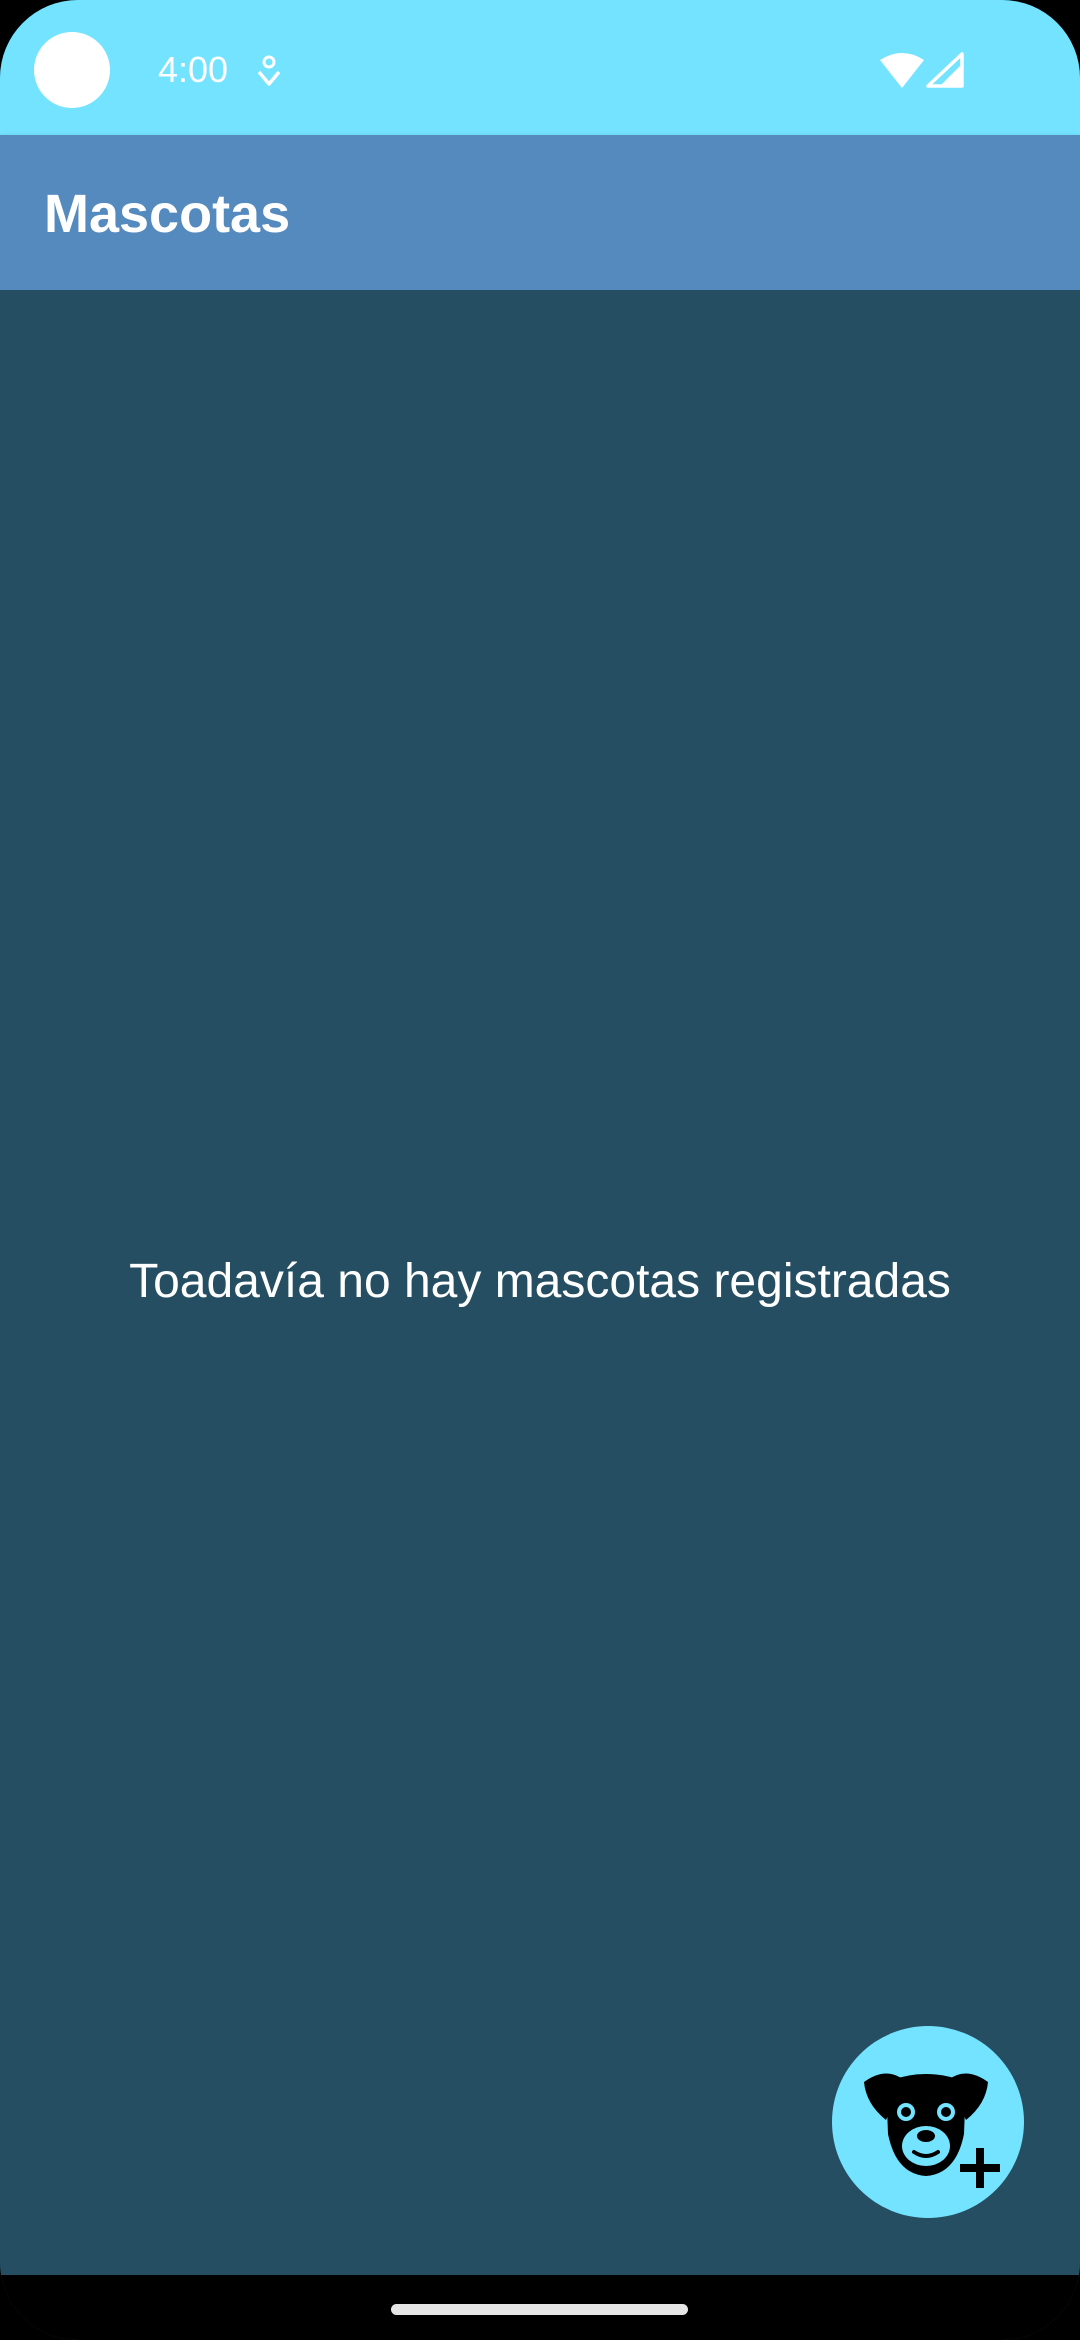 The width and height of the screenshot is (1080, 2340). I want to click on navigation-bar, so click(540, 2307).